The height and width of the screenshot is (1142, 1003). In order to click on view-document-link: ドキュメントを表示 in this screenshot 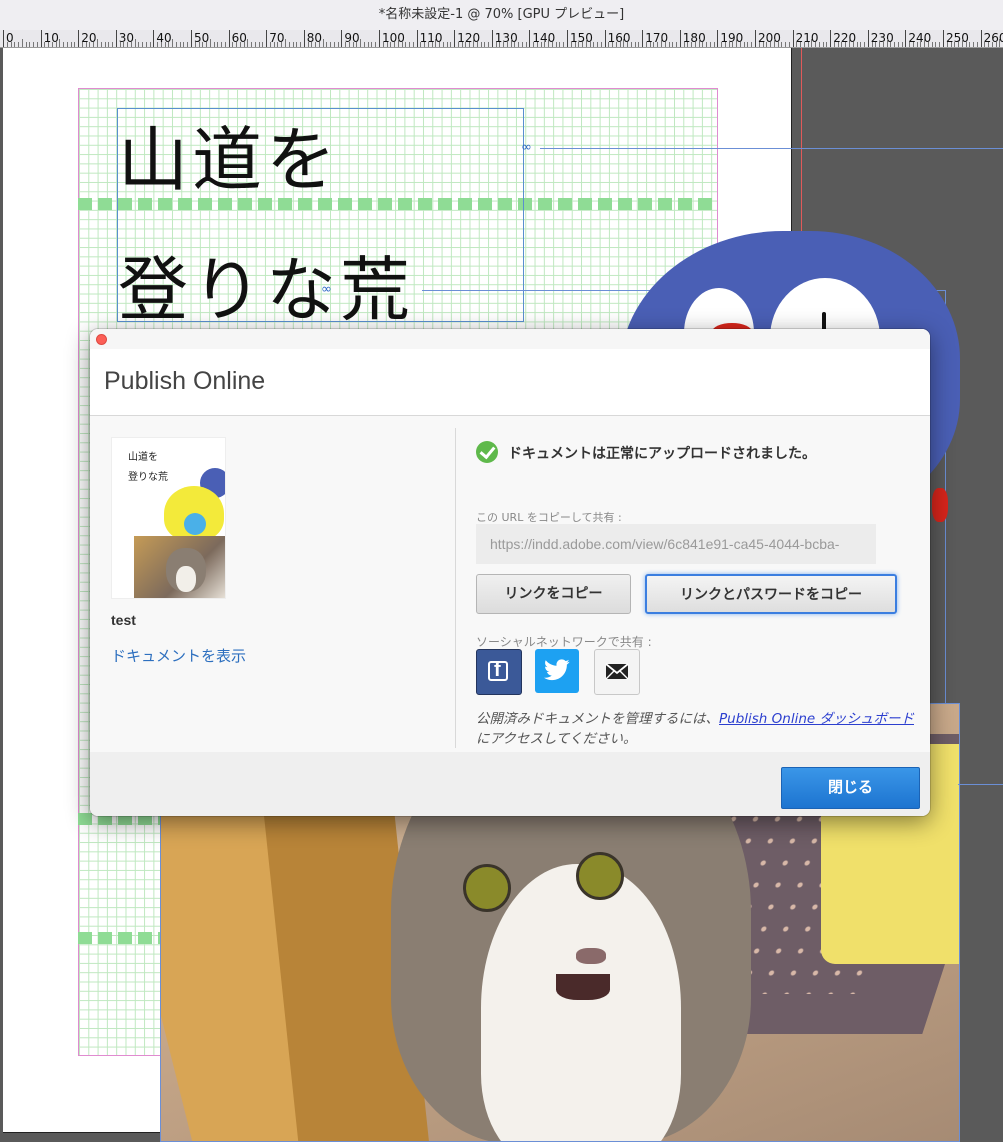, I will do `click(178, 655)`.